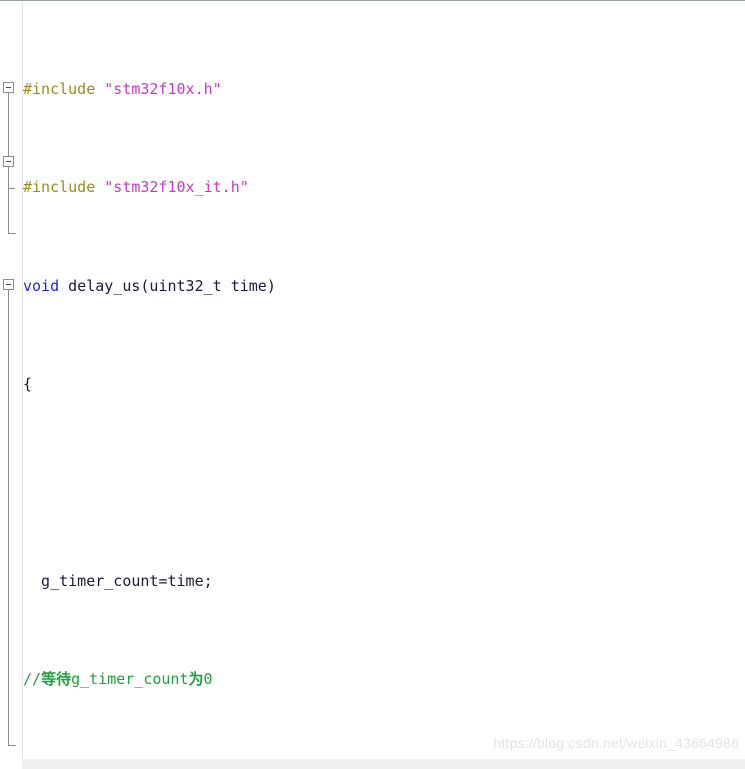  What do you see at coordinates (384, 187) in the screenshot?
I see `code-line-2: #include "stm32f10x_it.h"` at bounding box center [384, 187].